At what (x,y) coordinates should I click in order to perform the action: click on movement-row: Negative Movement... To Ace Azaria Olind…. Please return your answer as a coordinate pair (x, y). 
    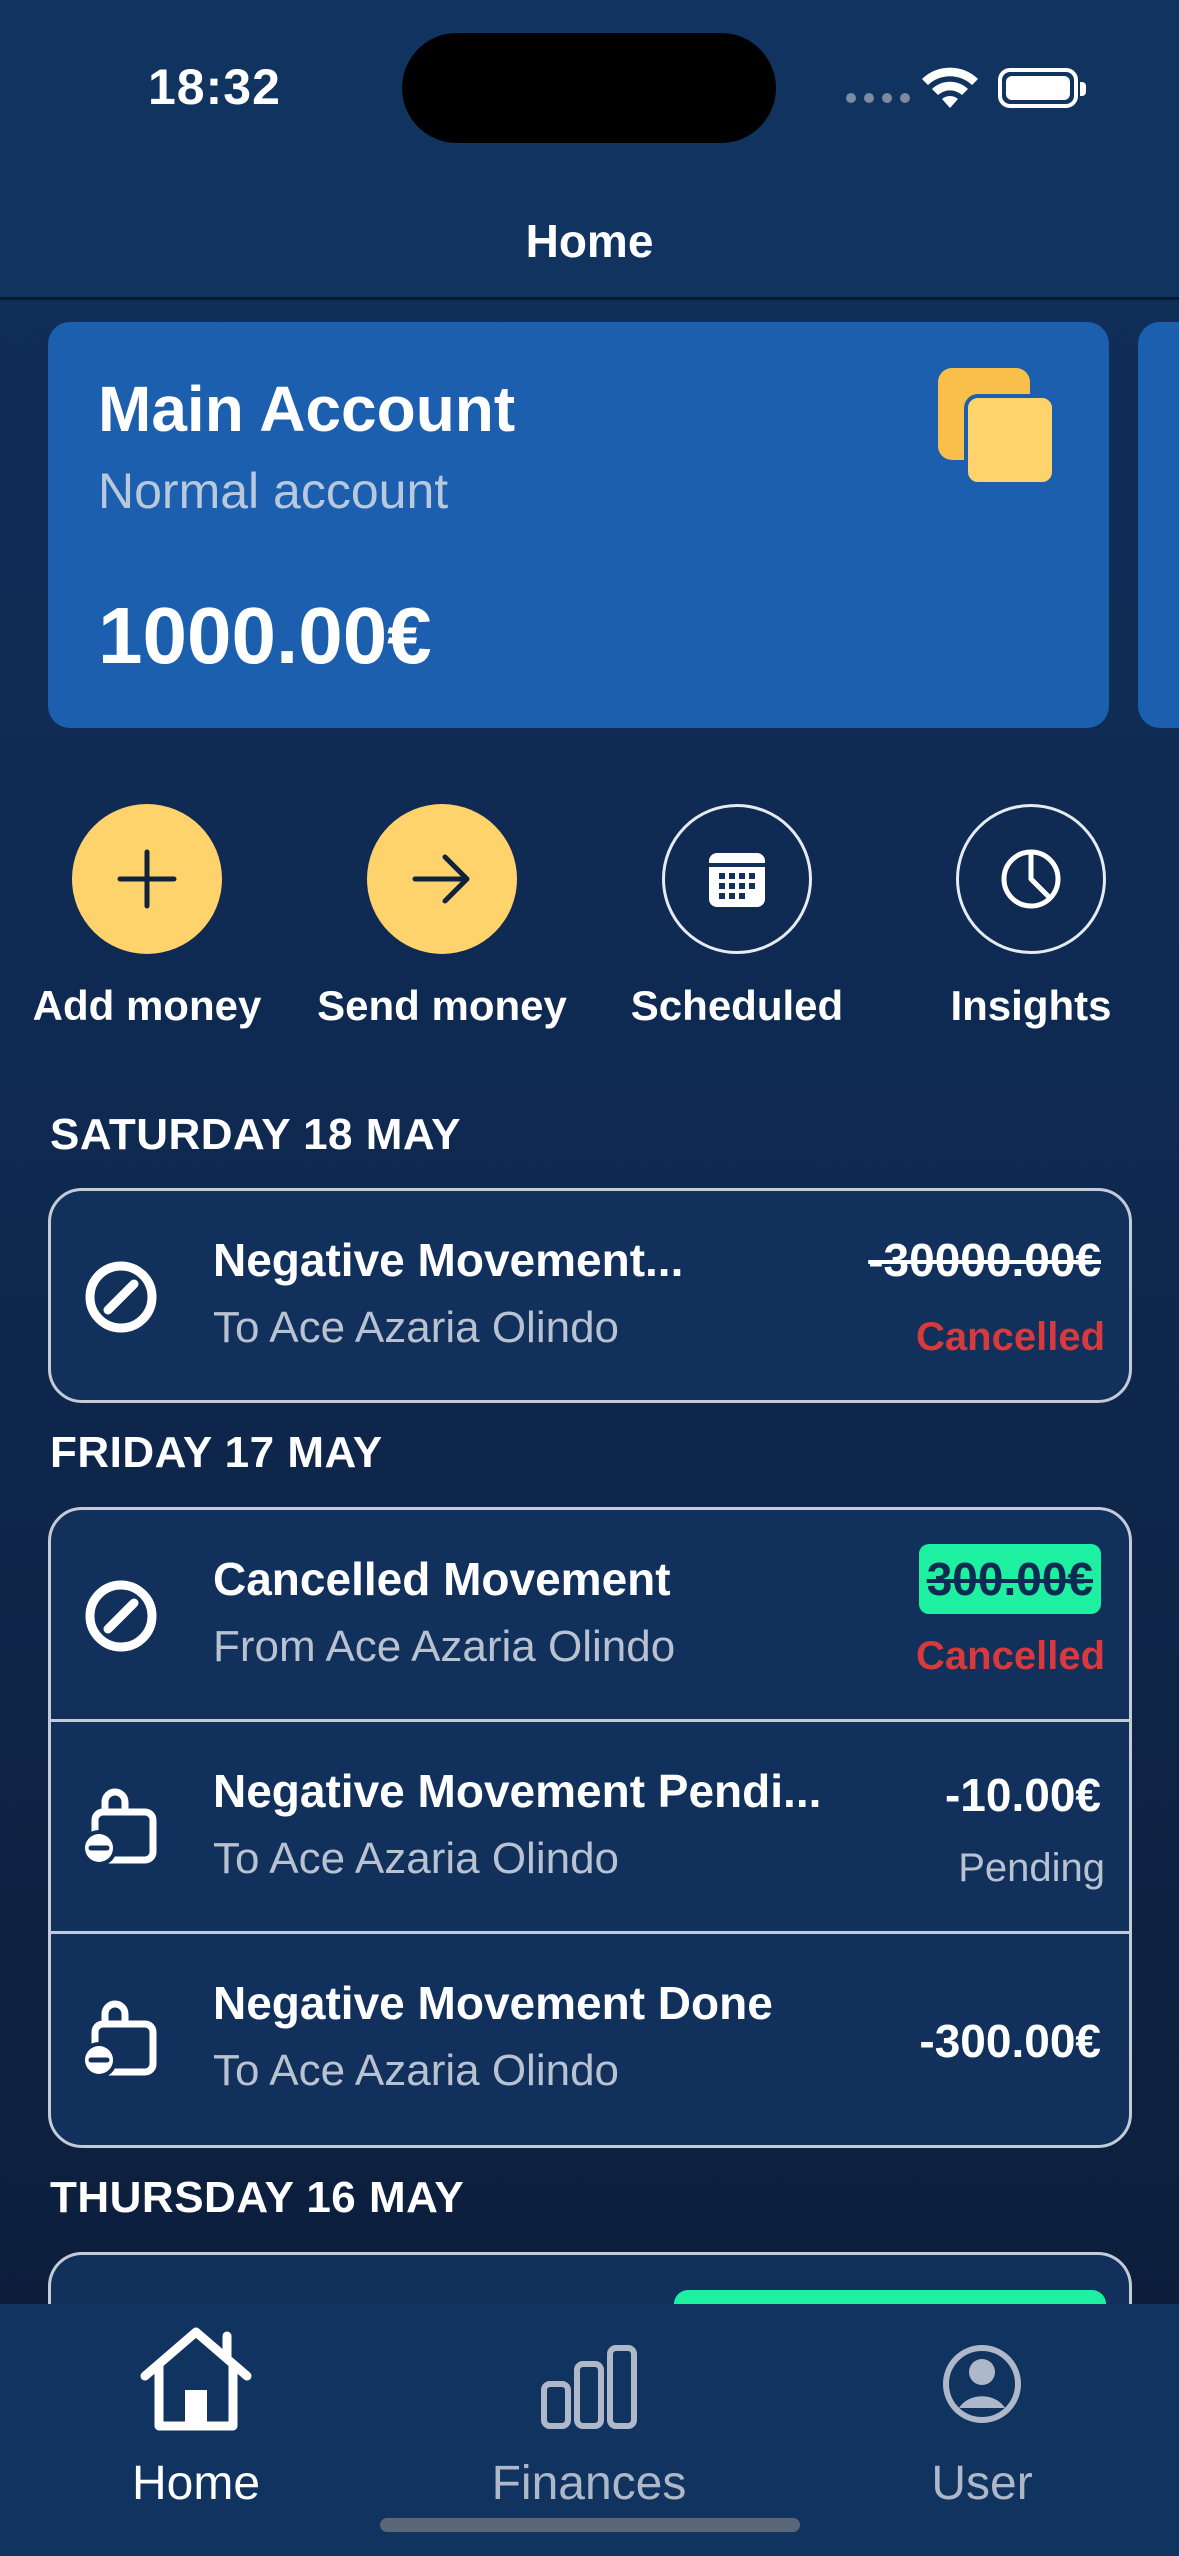
    Looking at the image, I should click on (590, 1295).